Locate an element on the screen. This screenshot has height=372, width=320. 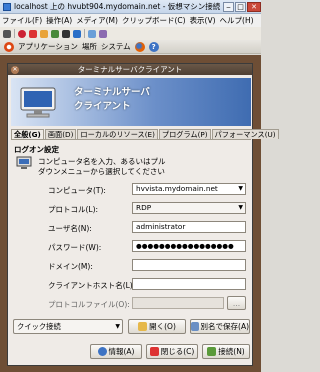
reset-icon is located at coordinates (77, 33).